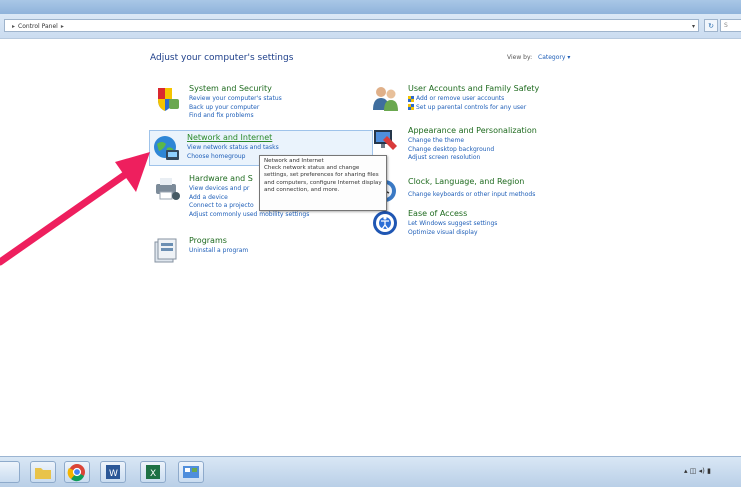 This screenshot has height=487, width=741. I want to click on word-icon: W, so click(113, 472).